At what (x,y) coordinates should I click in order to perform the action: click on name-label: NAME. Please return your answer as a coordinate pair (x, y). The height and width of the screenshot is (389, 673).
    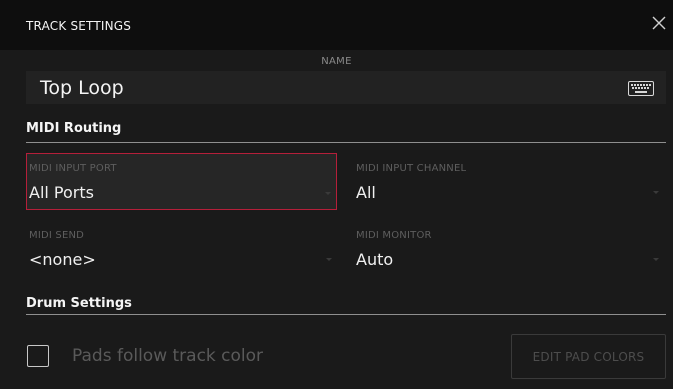
    Looking at the image, I should click on (336, 61).